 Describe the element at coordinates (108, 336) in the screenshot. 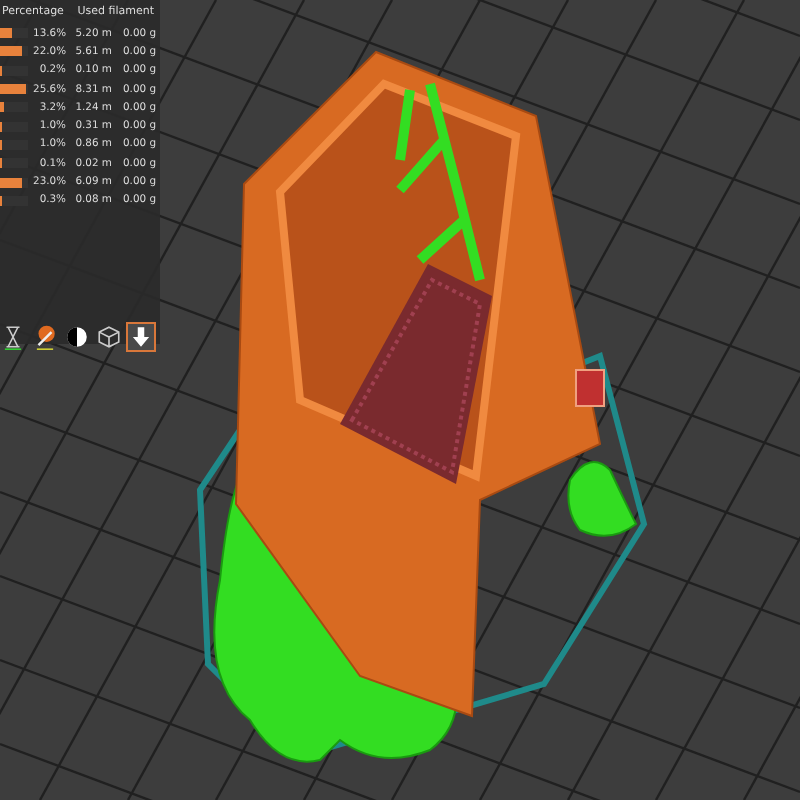

I see `cube-icon` at that location.